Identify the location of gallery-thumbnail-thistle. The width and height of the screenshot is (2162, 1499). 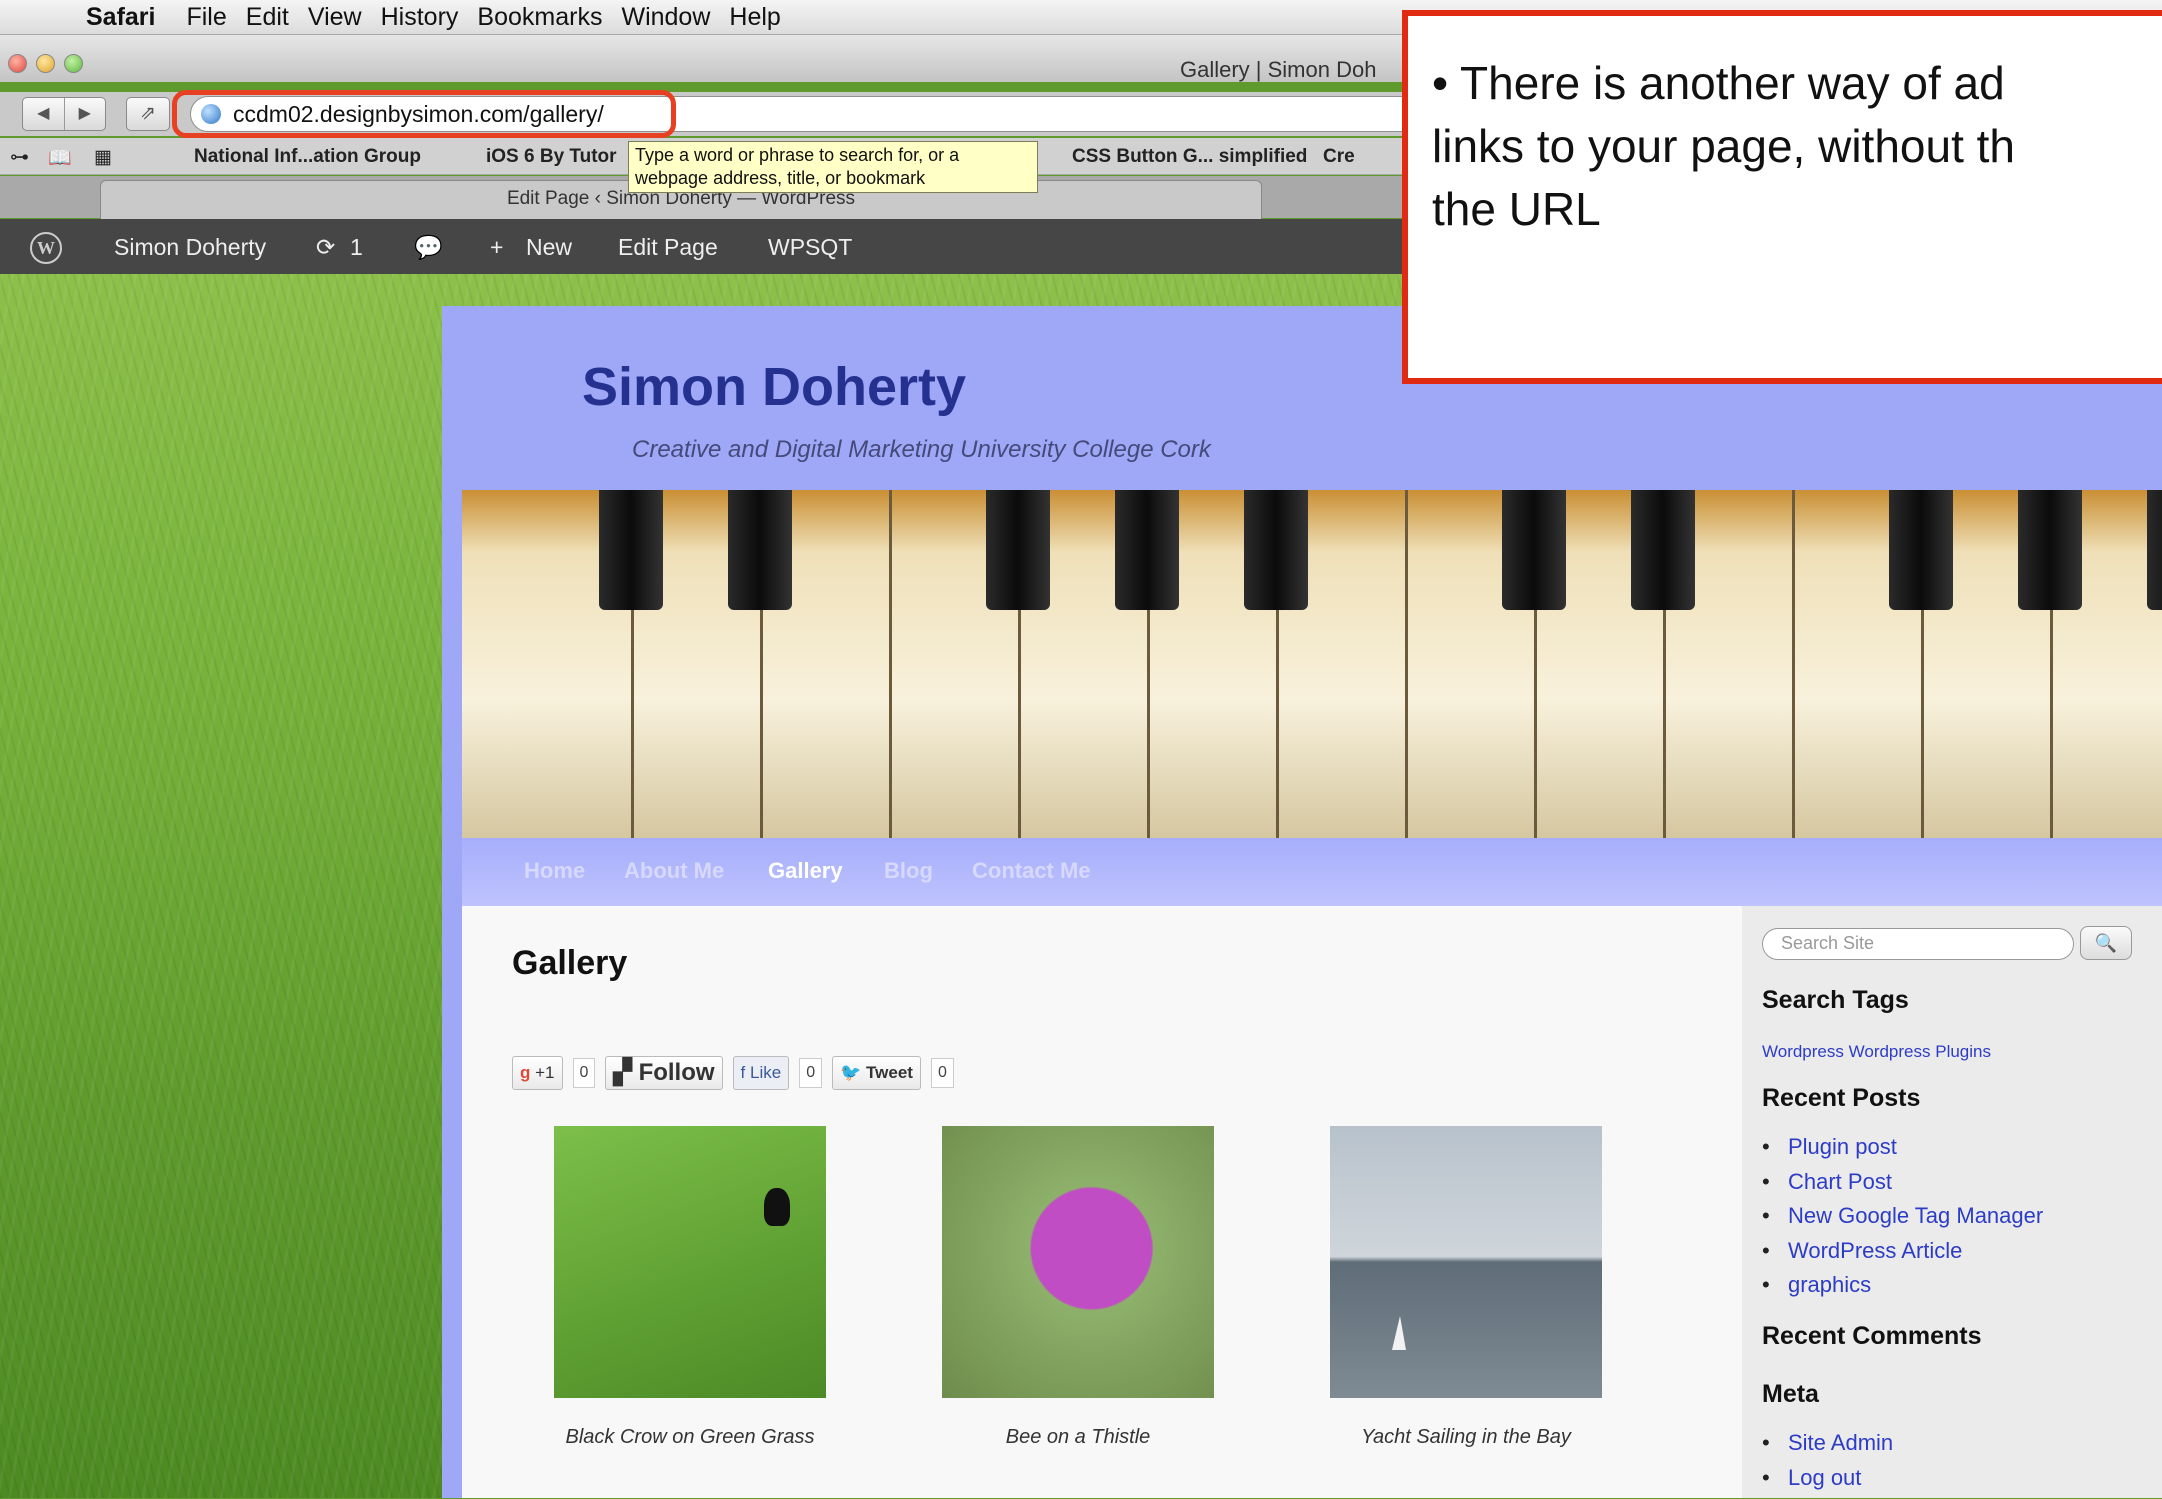
(1078, 1262).